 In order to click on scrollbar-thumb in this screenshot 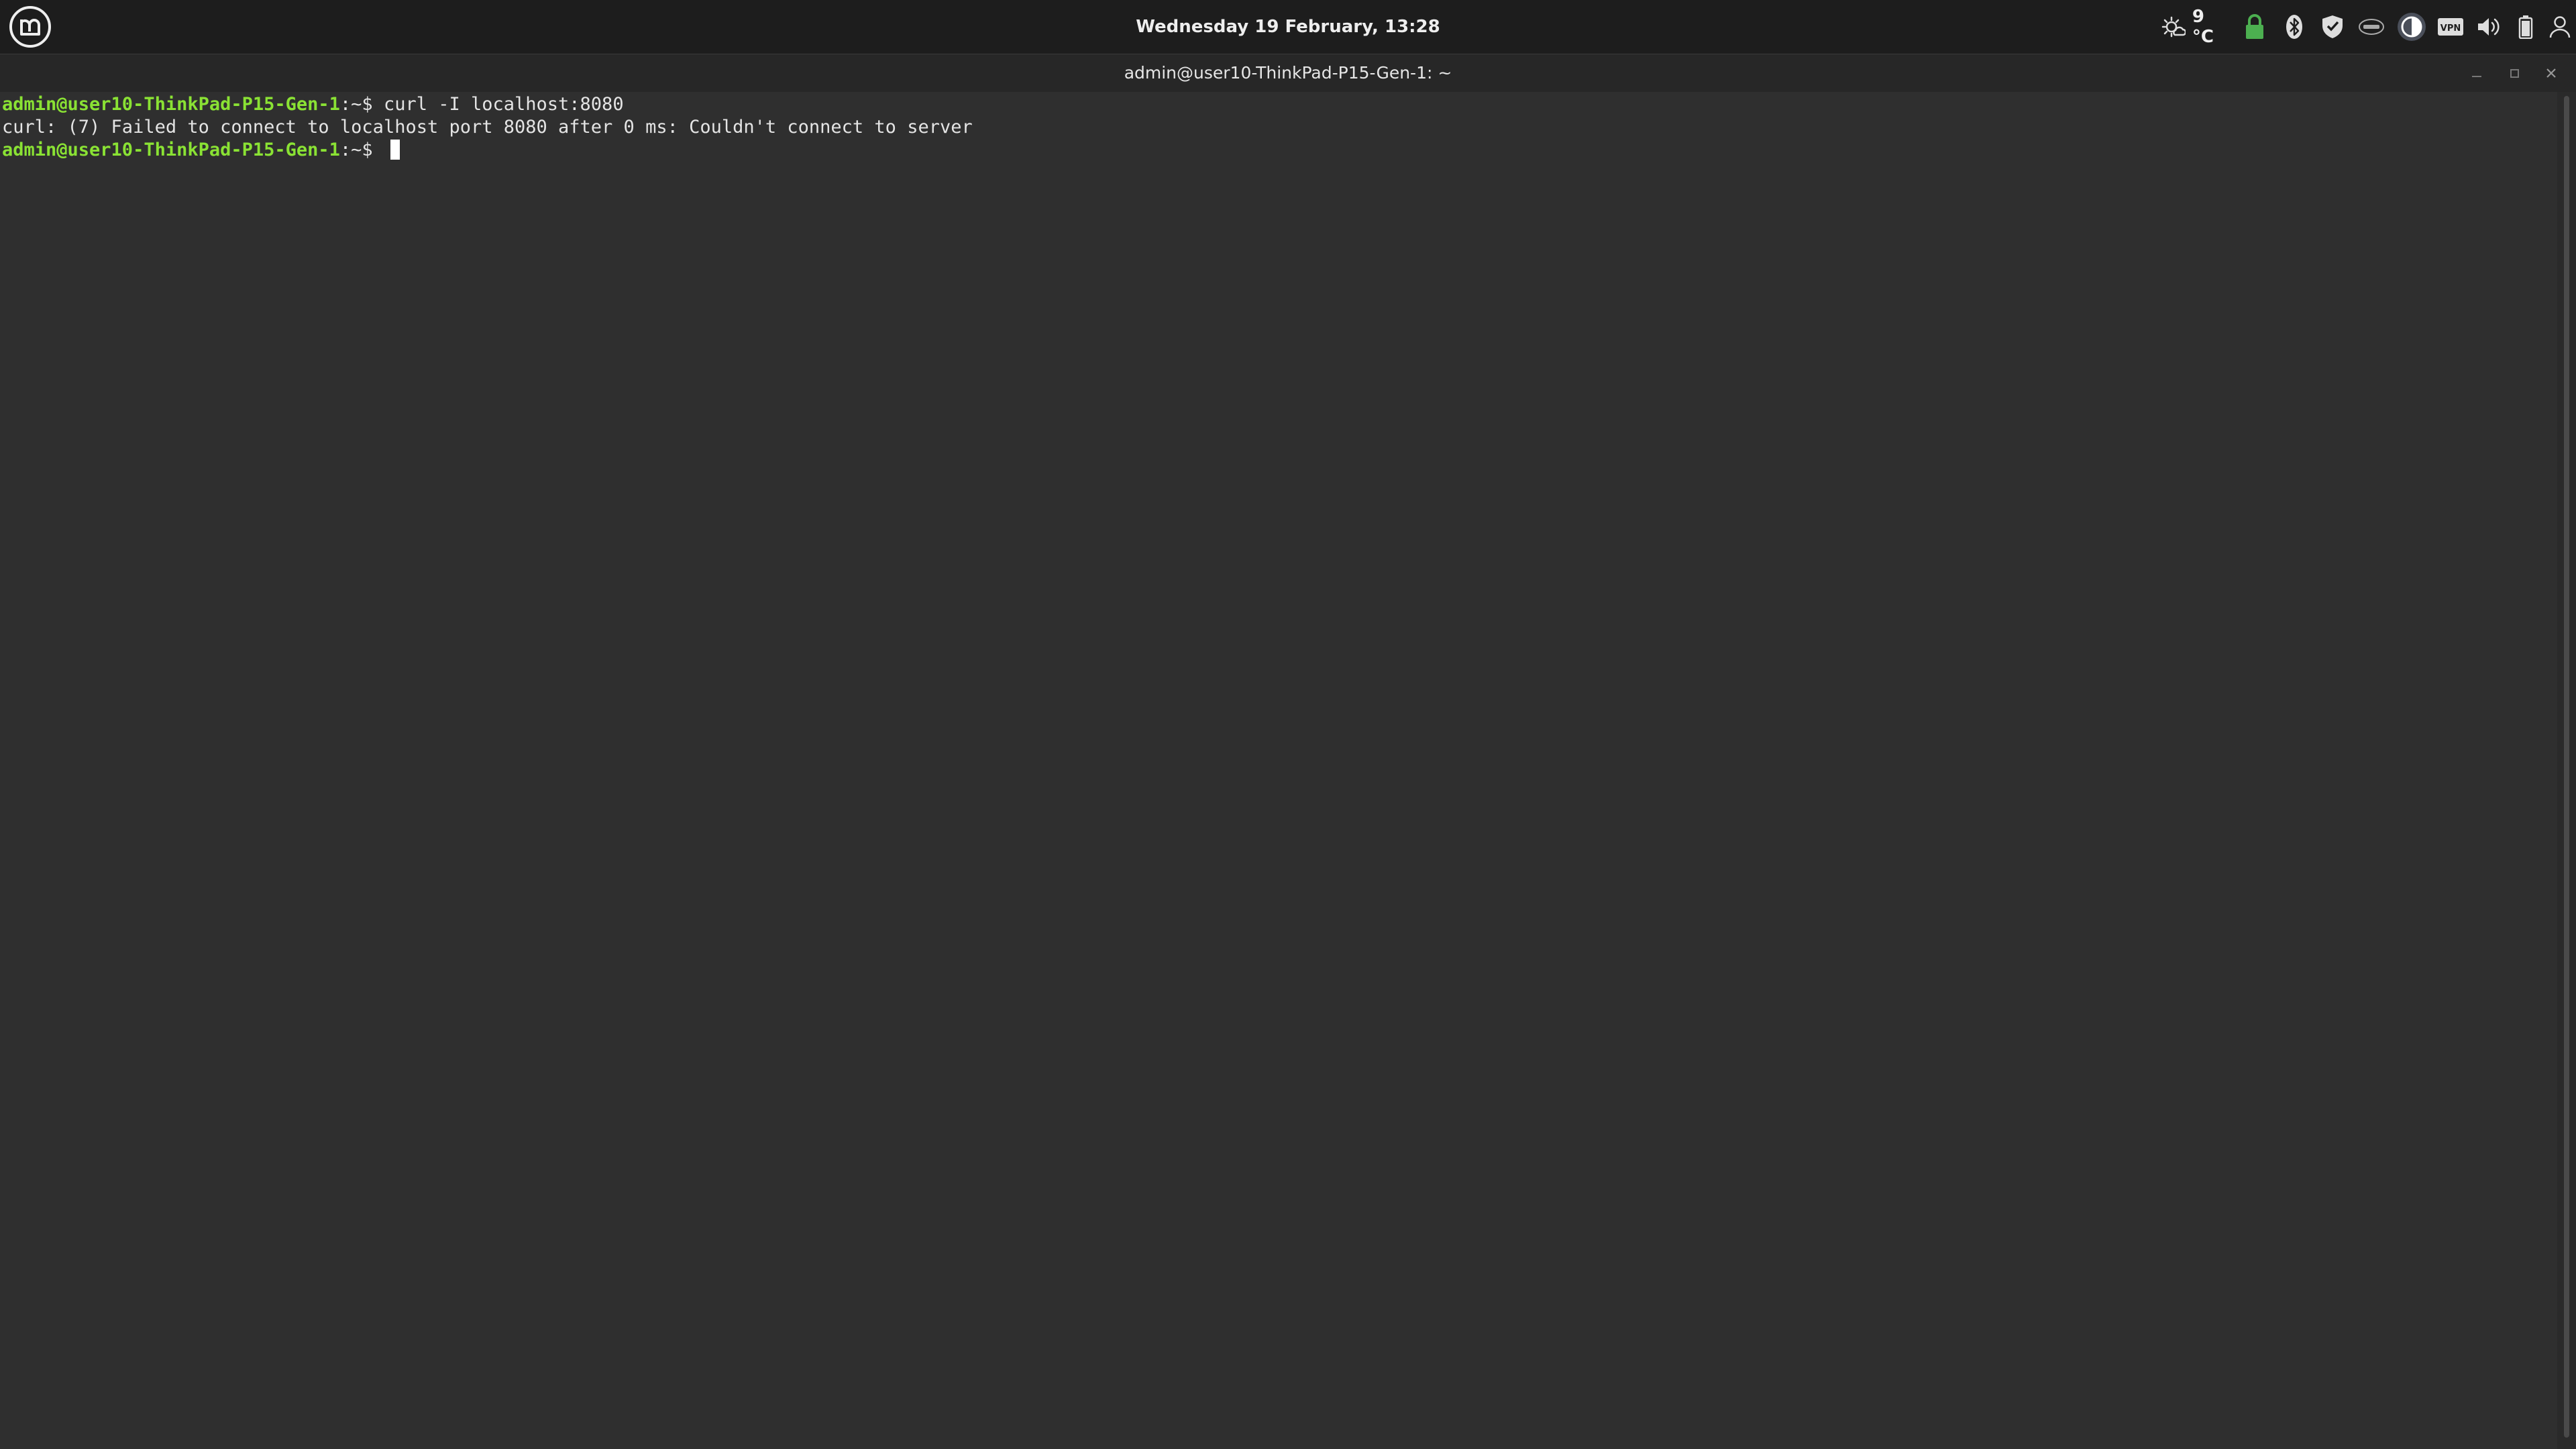, I will do `click(2566, 767)`.